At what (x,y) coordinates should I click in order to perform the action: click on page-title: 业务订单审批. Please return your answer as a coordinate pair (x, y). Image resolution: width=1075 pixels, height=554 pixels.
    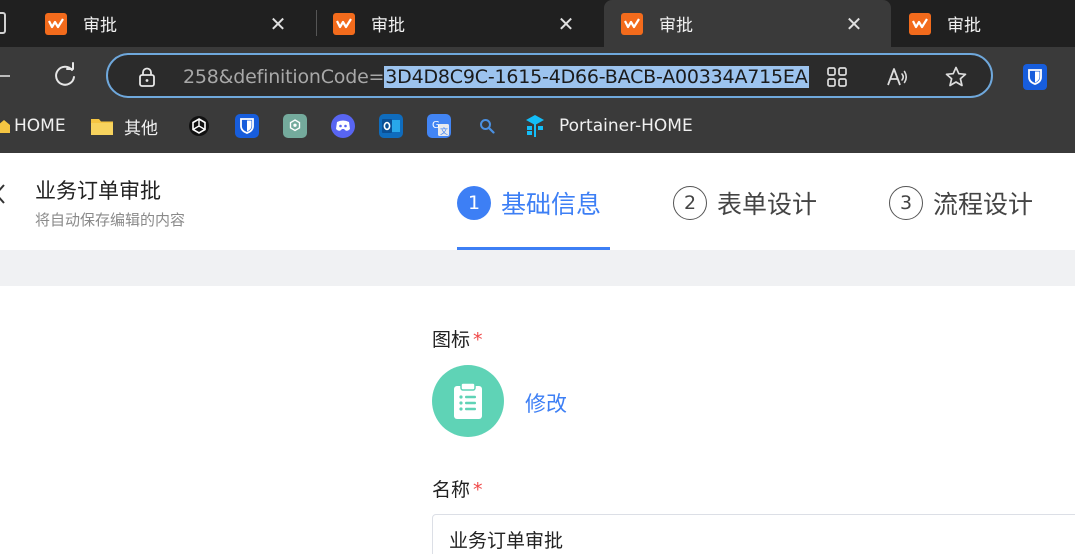
    Looking at the image, I should click on (98, 191).